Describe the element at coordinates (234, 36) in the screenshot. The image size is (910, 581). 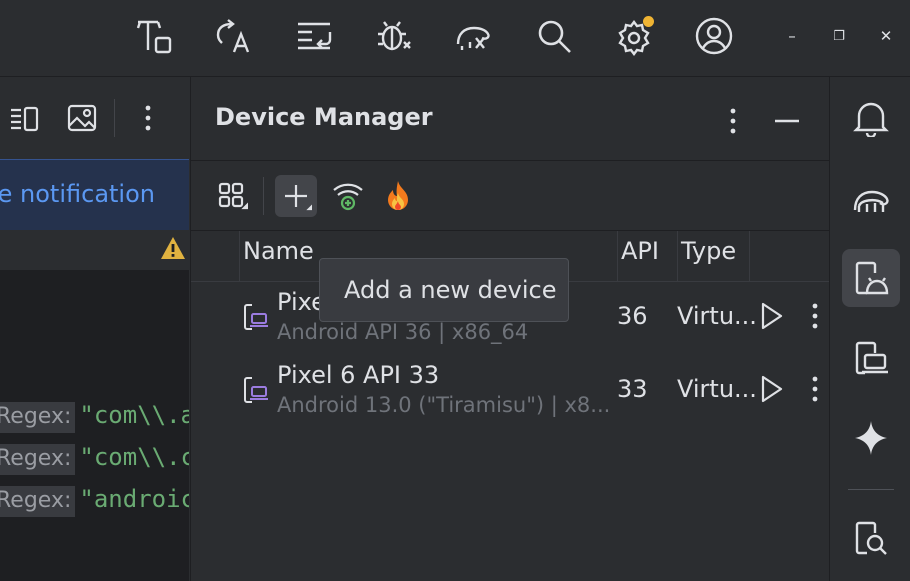
I see `translate-icon` at that location.